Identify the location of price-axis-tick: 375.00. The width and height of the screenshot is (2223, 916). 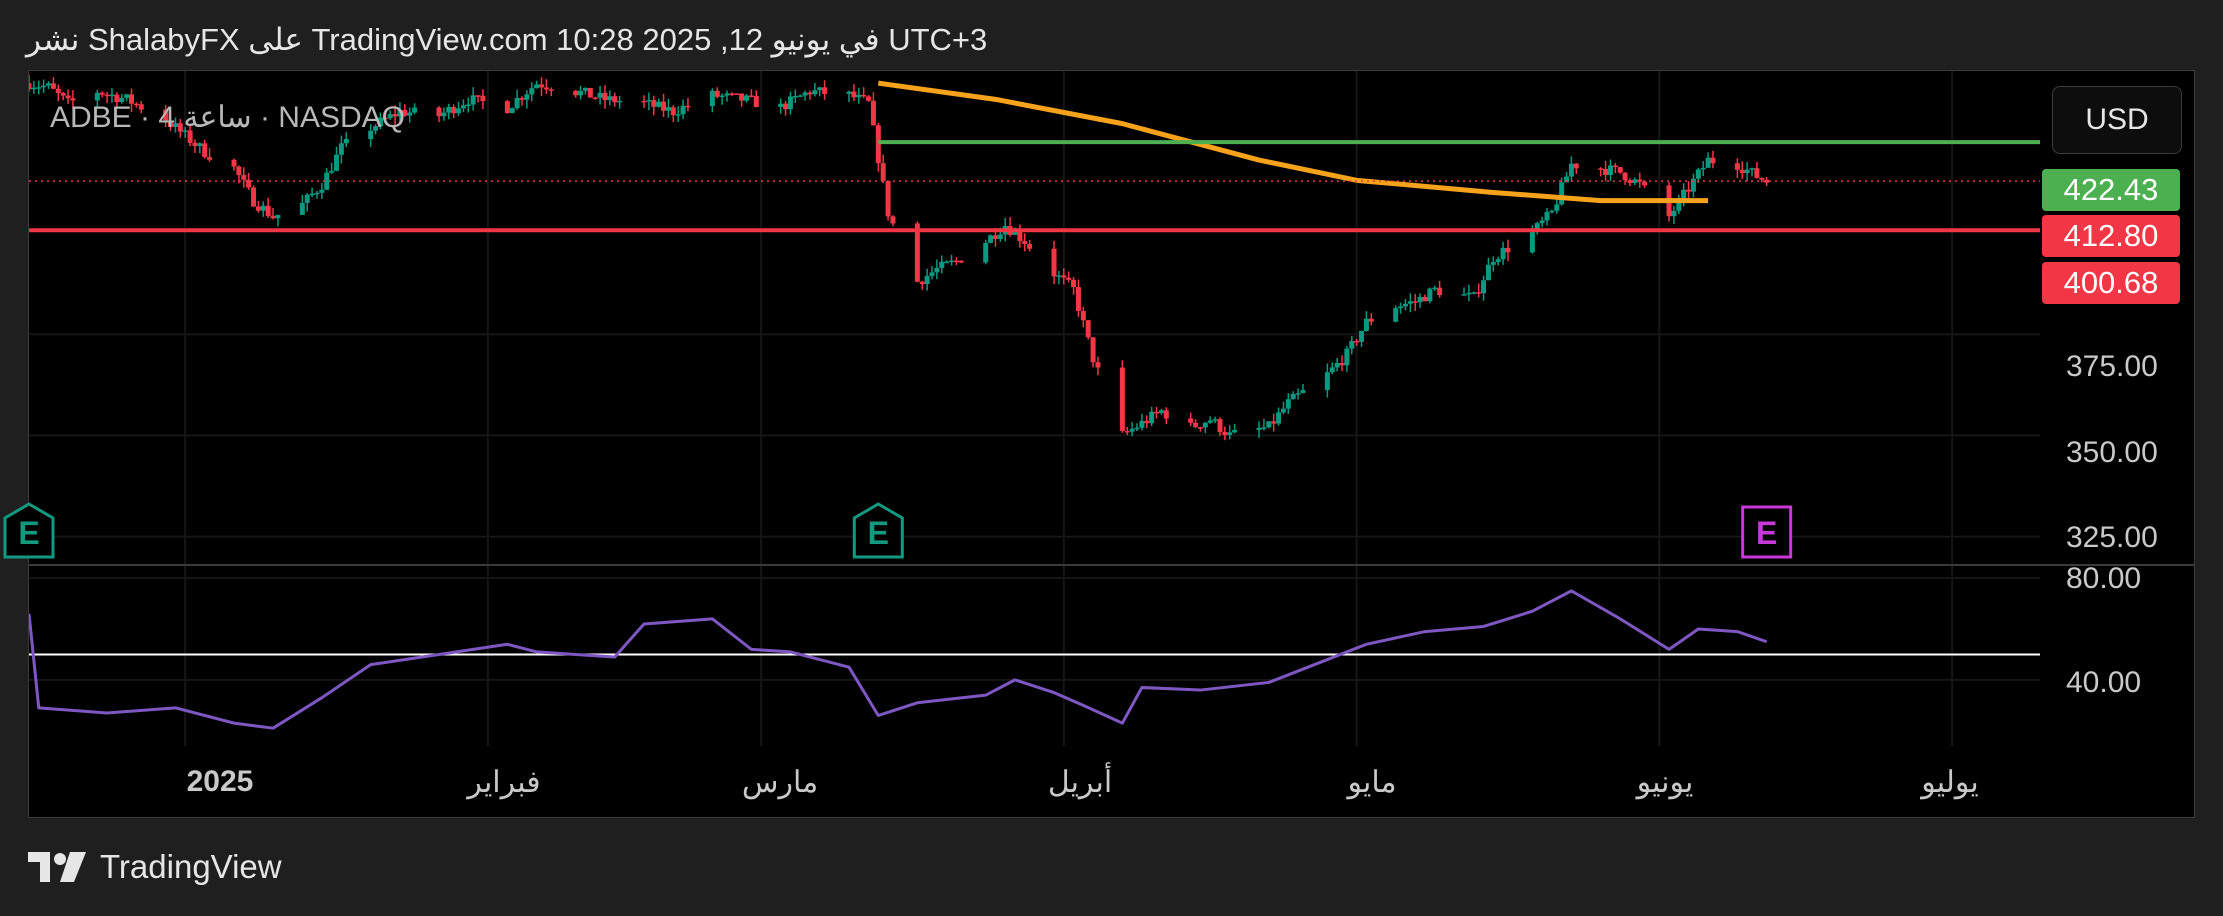
(2112, 366).